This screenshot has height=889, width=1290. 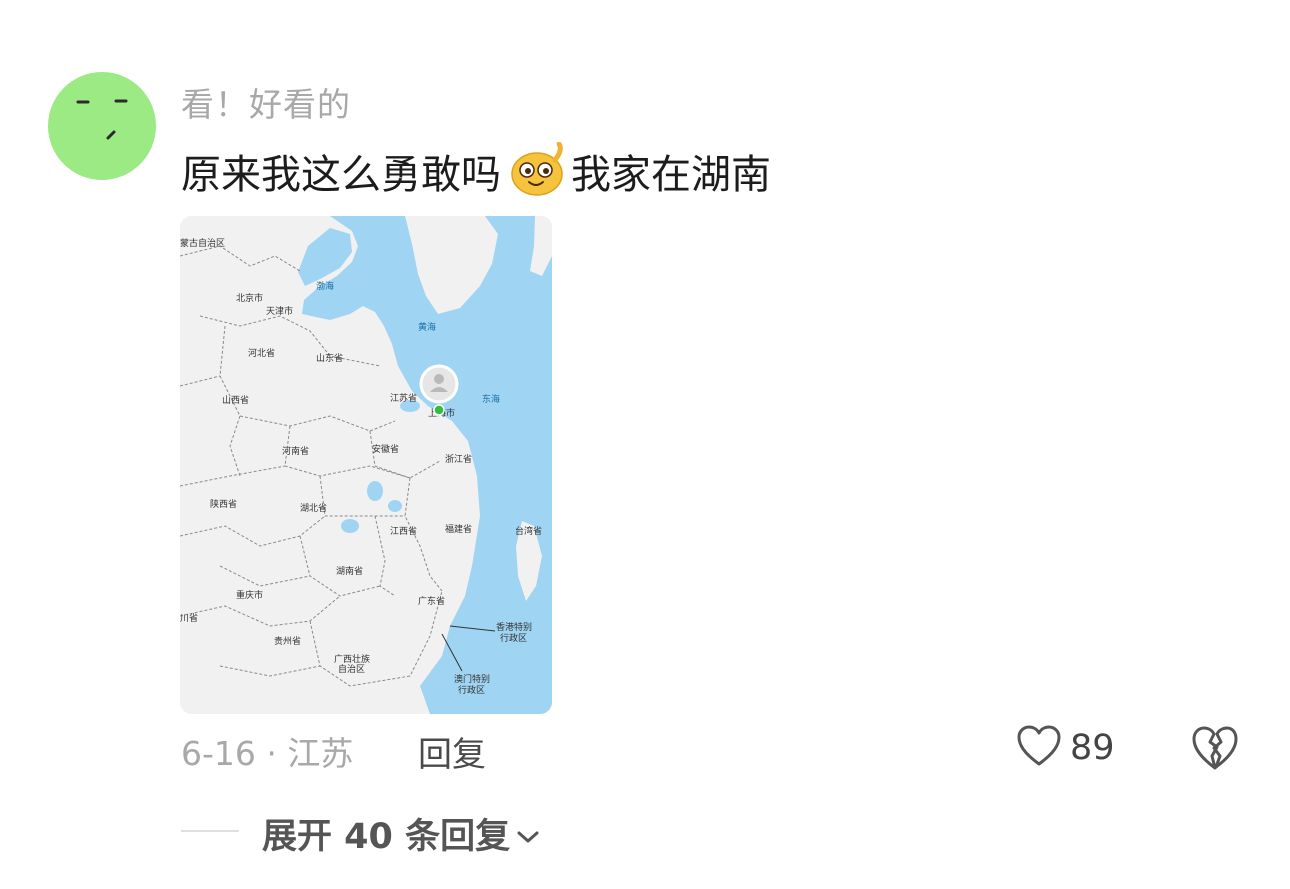 What do you see at coordinates (325, 286) in the screenshot?
I see `map-label: 渤海` at bounding box center [325, 286].